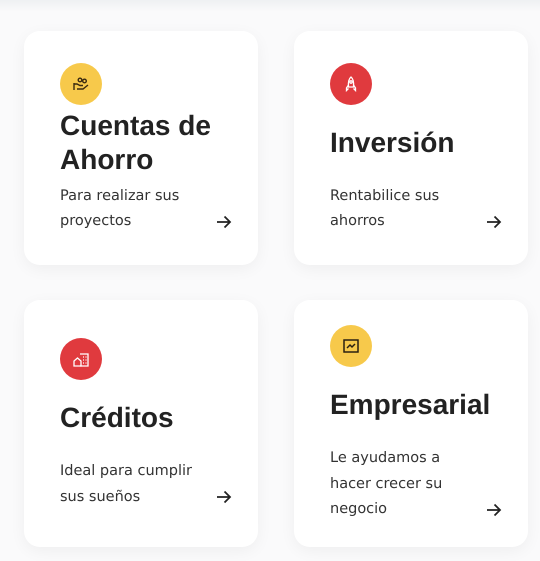 Image resolution: width=540 pixels, height=561 pixels. I want to click on card-description: Ideal para cumplir sus sueños, so click(126, 484).